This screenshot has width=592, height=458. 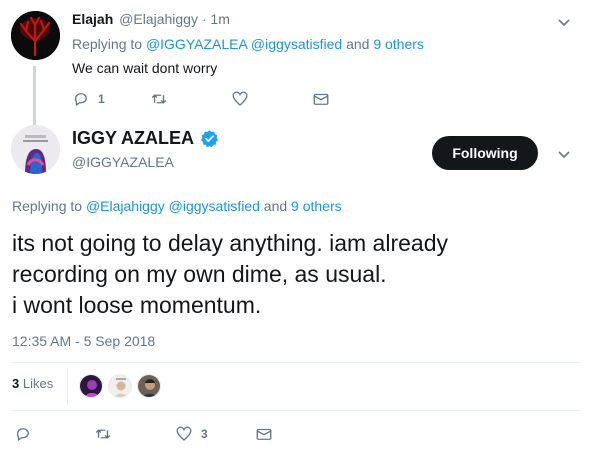 What do you see at coordinates (145, 68) in the screenshot?
I see `reply-text: We can wait dont worry` at bounding box center [145, 68].